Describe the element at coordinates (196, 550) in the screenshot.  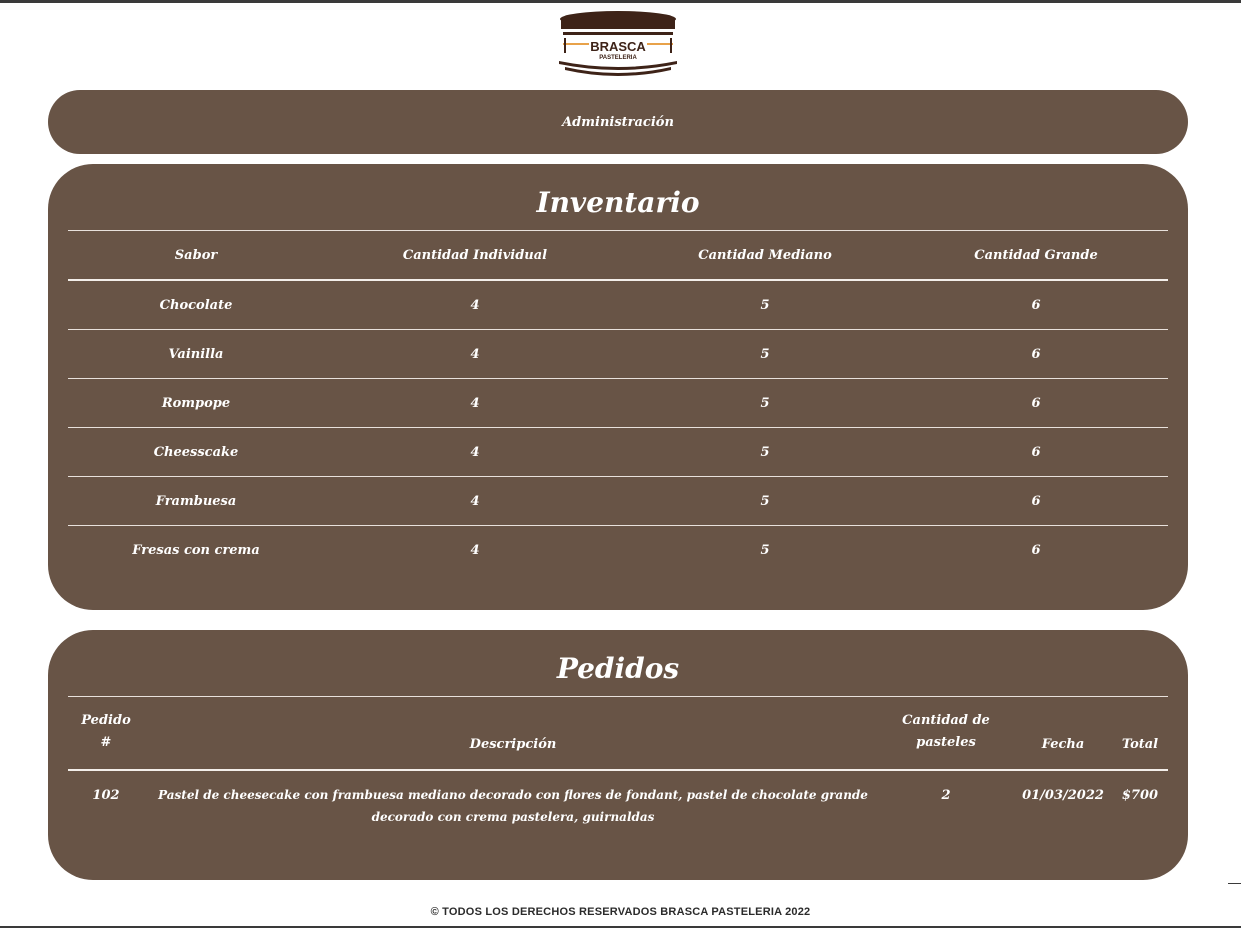
I see `flavor-cell: Fresas con crema` at that location.